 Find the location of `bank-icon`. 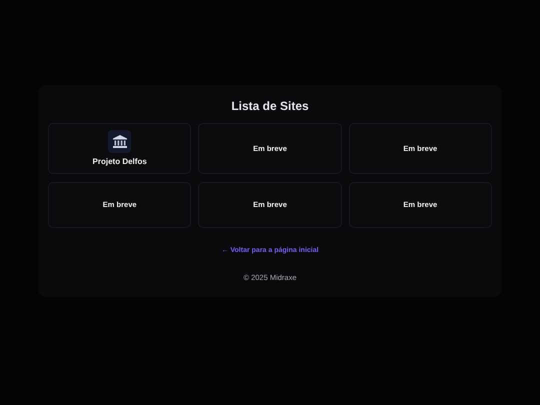

bank-icon is located at coordinates (119, 141).